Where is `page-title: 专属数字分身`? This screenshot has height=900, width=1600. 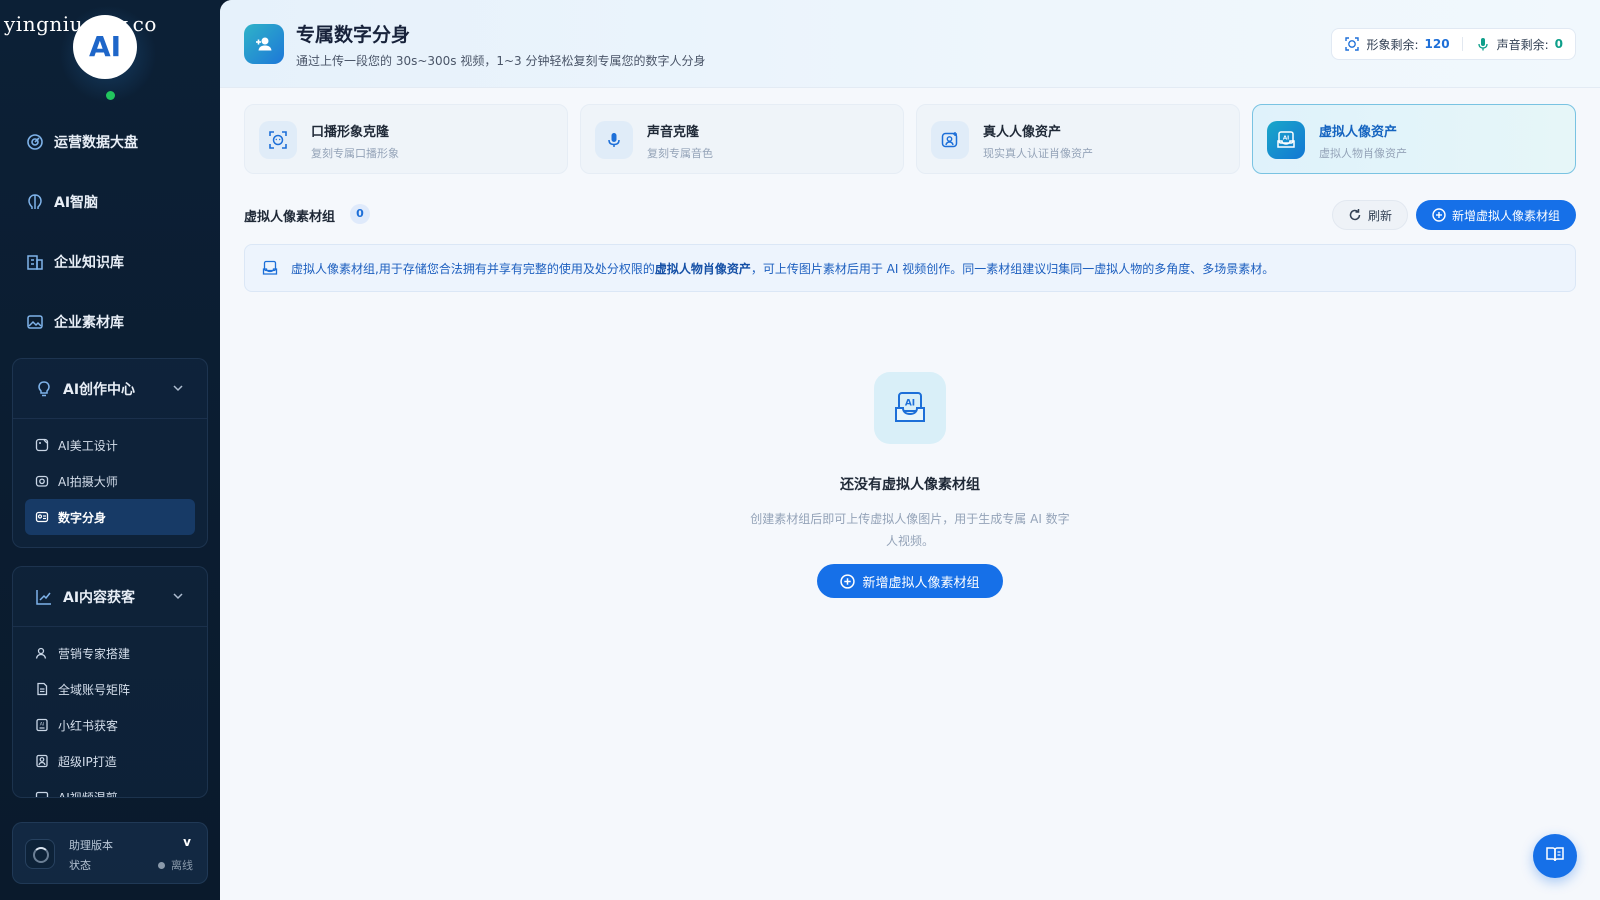 page-title: 专属数字分身 is located at coordinates (353, 35).